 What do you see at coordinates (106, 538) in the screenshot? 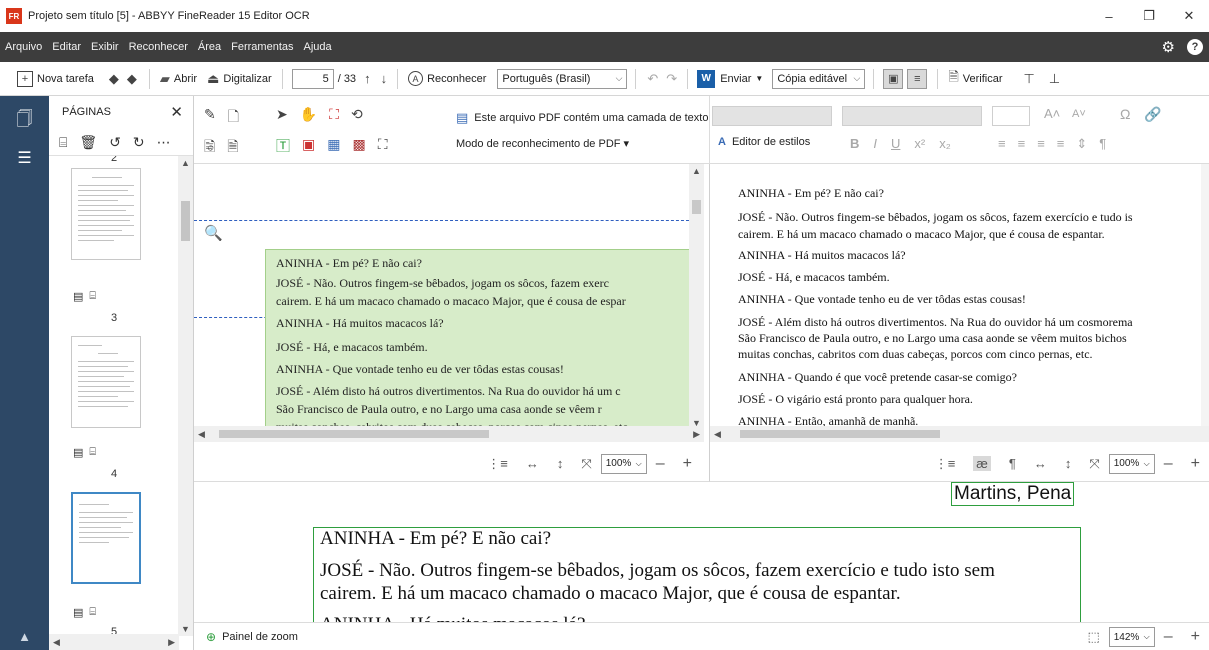
I see `page-thumbnail-selected` at bounding box center [106, 538].